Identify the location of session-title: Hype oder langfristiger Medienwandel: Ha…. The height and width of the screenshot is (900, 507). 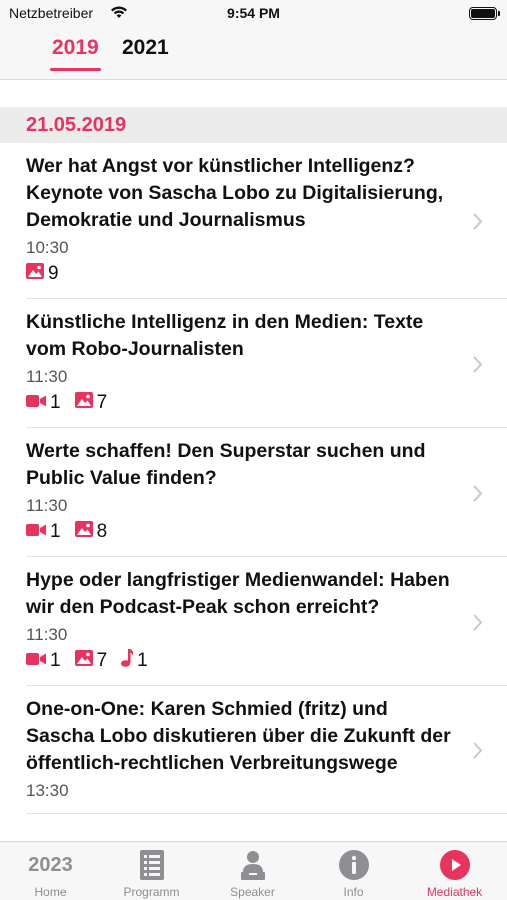
(238, 593).